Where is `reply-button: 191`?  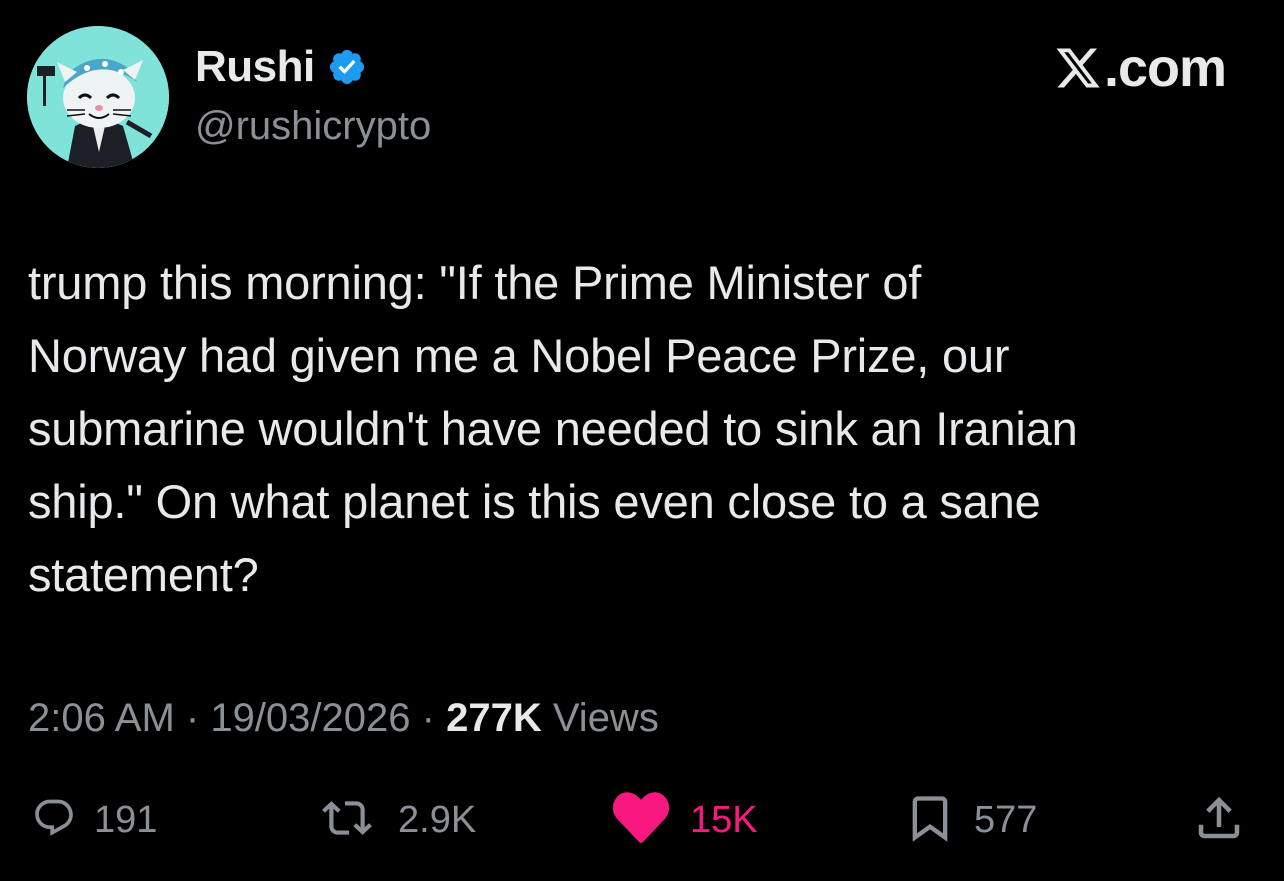
reply-button: 191 is located at coordinates (94, 820).